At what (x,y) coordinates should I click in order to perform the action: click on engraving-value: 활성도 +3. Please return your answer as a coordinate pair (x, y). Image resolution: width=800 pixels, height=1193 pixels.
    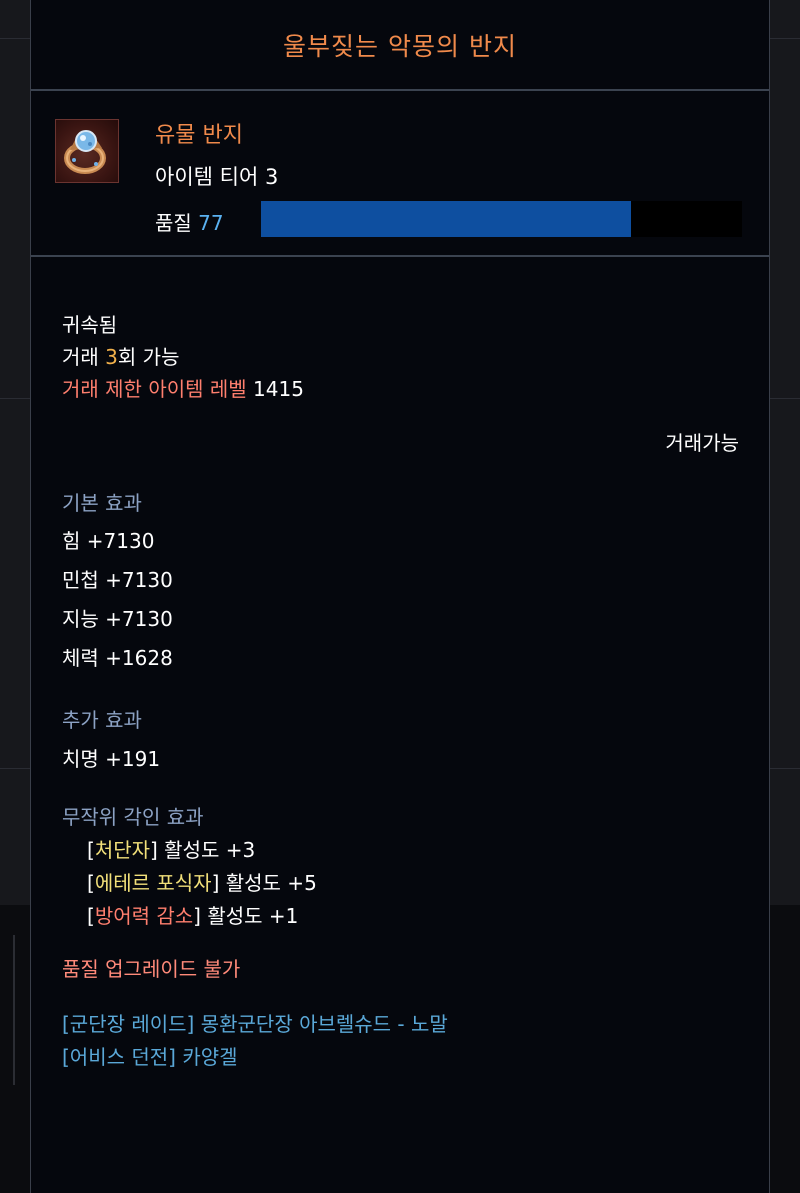
    Looking at the image, I should click on (206, 850).